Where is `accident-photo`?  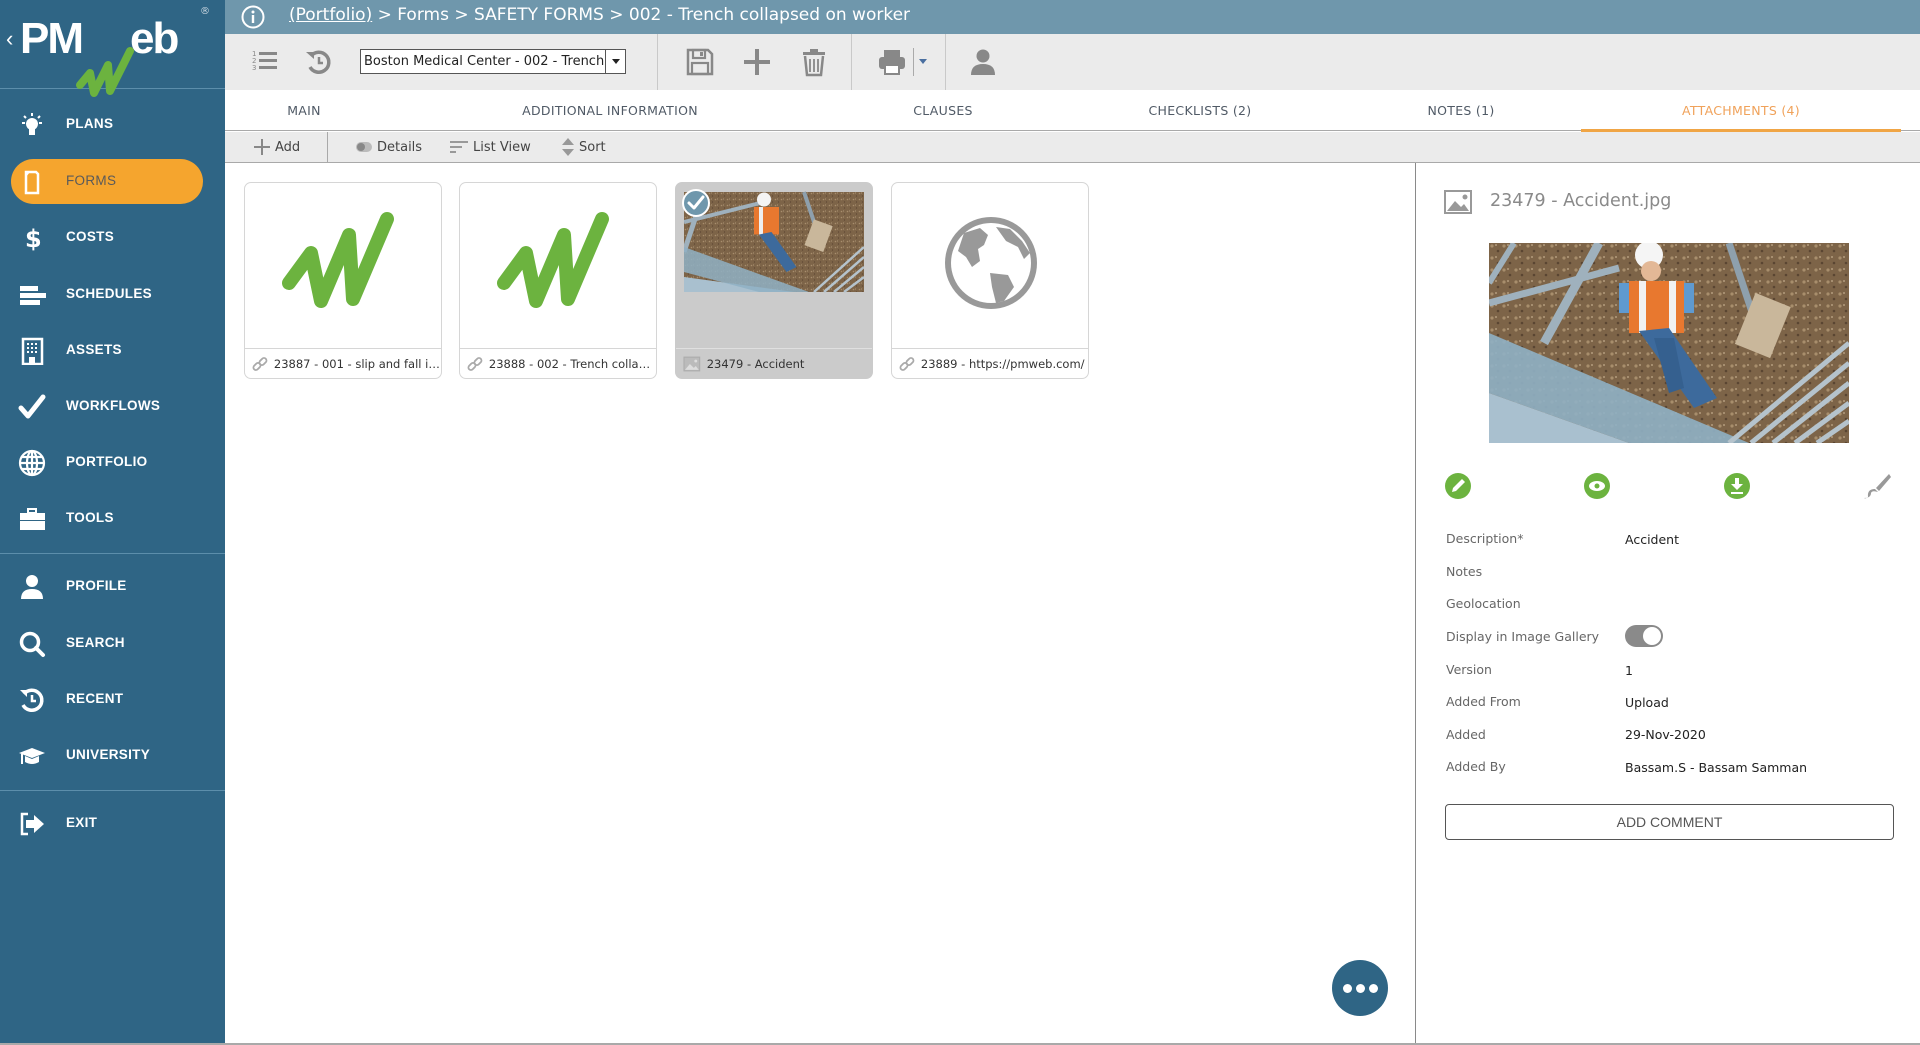
accident-photo is located at coordinates (1669, 343).